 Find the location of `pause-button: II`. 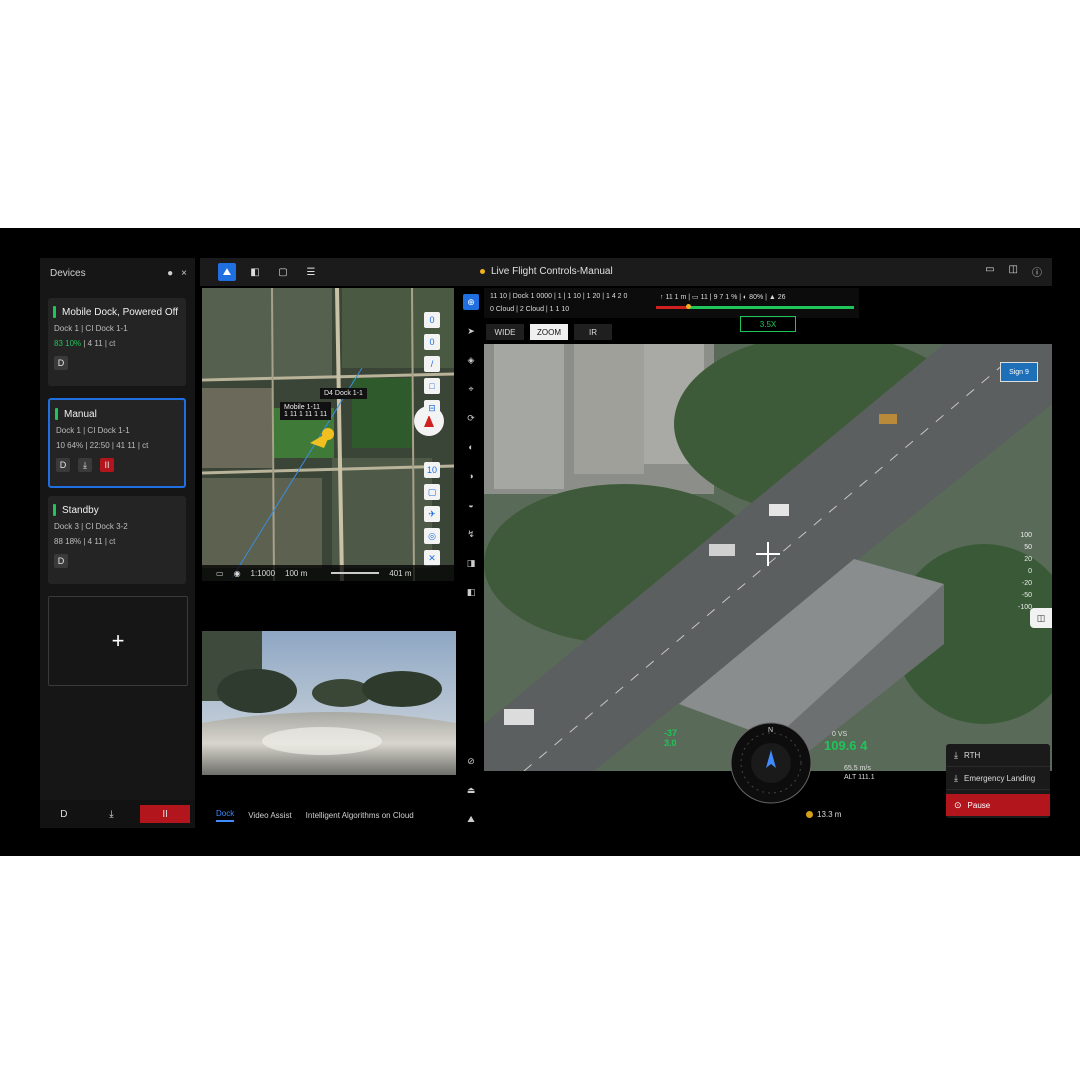

pause-button: II is located at coordinates (107, 465).